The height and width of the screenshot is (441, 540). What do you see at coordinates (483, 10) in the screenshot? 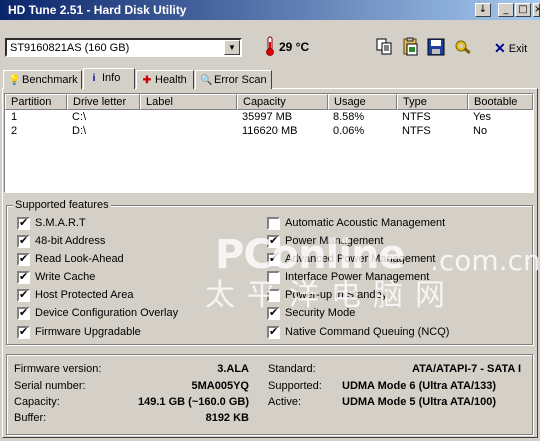
I see `help-button: ↓` at bounding box center [483, 10].